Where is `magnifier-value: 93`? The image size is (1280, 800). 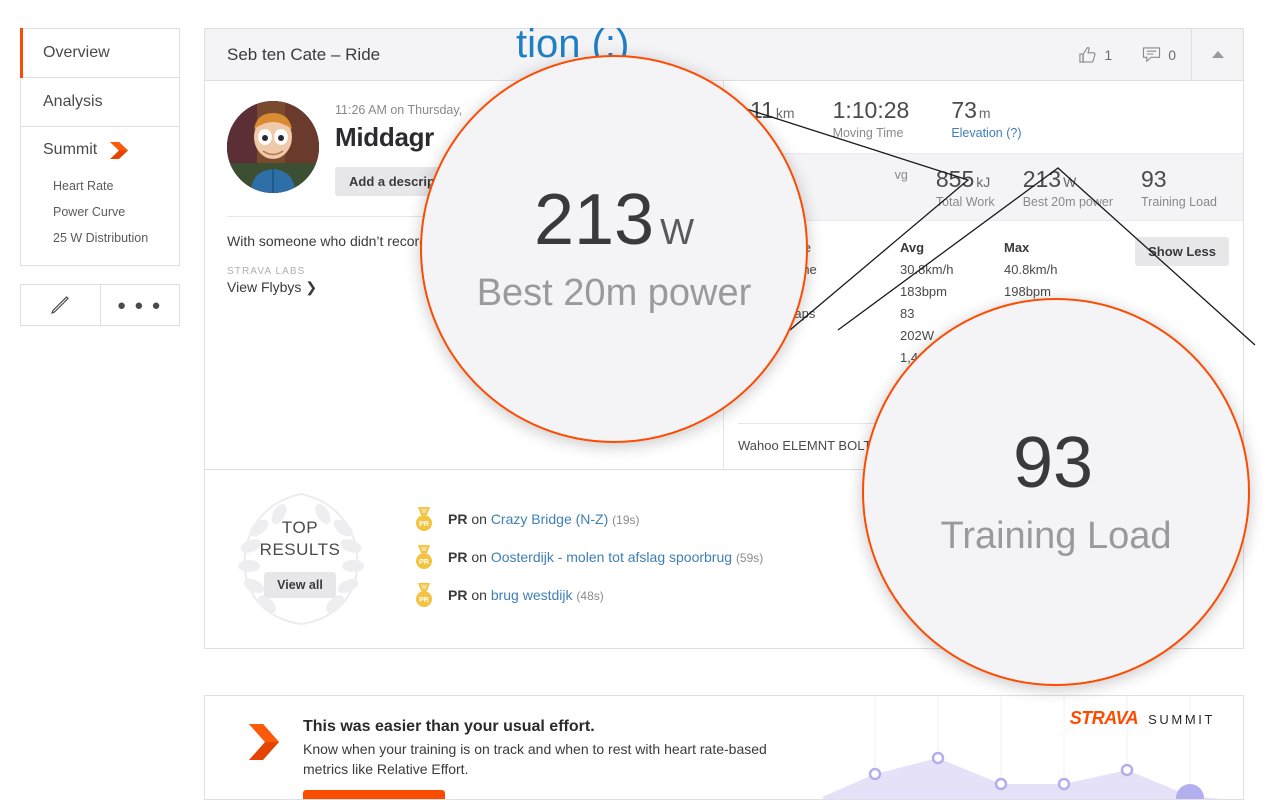 magnifier-value: 93 is located at coordinates (1056, 463).